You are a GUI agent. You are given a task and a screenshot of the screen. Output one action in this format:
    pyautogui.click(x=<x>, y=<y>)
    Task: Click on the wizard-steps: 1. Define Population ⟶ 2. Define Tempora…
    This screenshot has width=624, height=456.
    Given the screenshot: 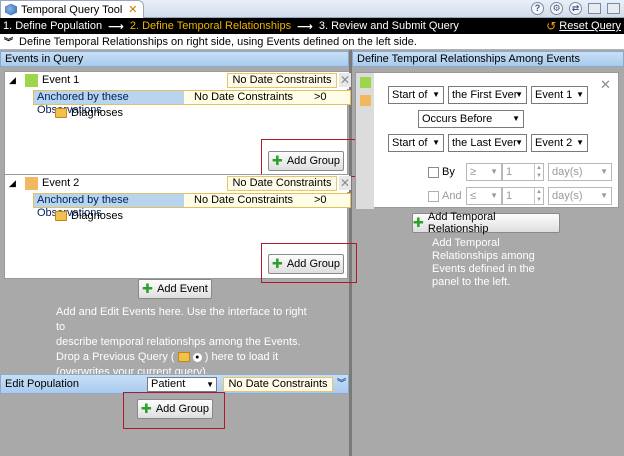 What is the action you would take?
    pyautogui.click(x=312, y=26)
    